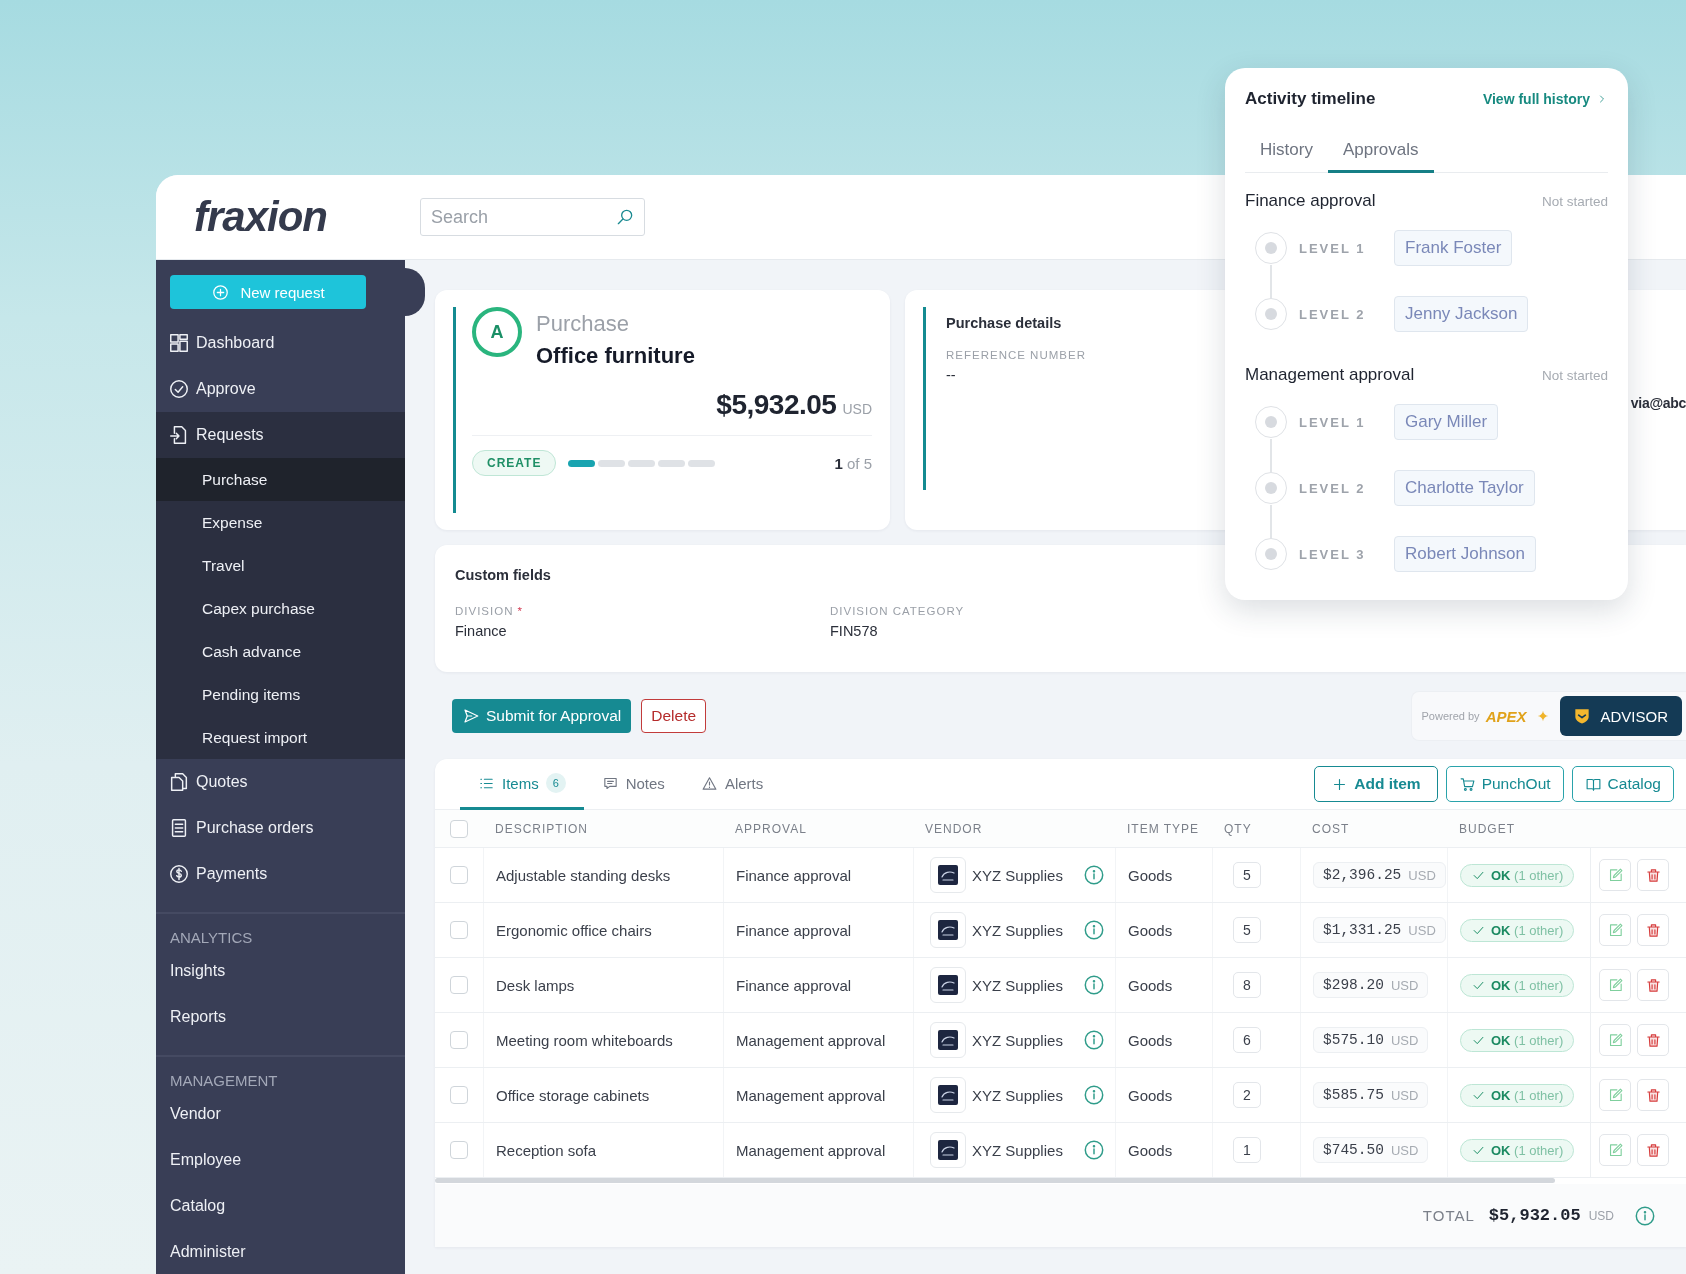 The height and width of the screenshot is (1274, 1686). I want to click on table-cell: Adjustable standing desks, so click(583, 875).